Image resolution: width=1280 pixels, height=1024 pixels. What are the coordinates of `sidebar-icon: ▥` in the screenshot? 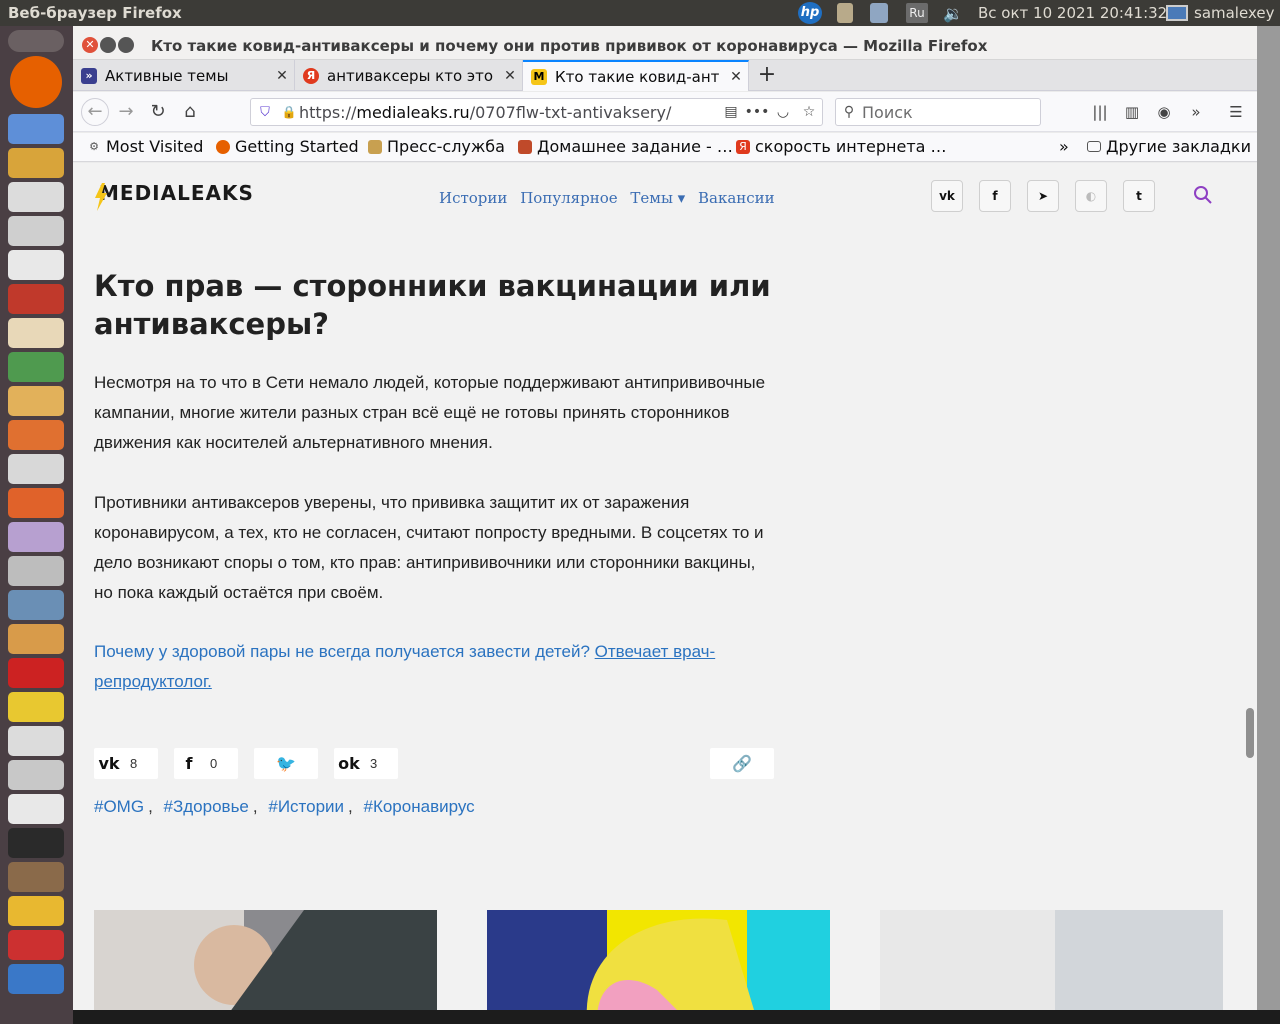 It's located at (1132, 112).